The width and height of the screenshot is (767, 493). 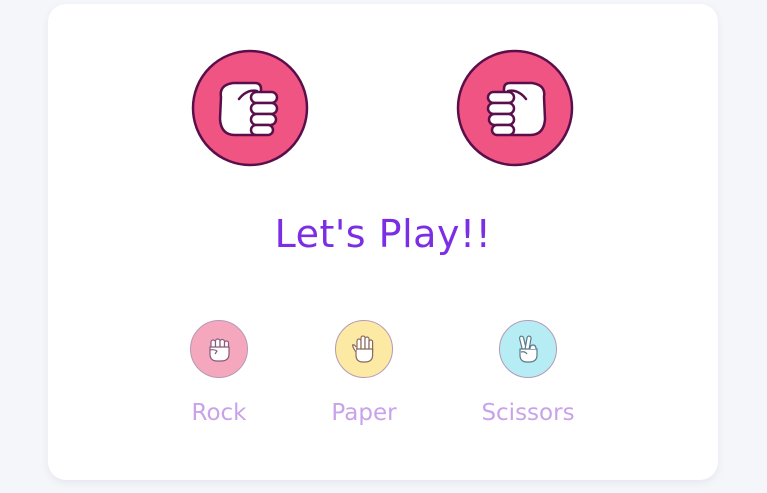 What do you see at coordinates (364, 413) in the screenshot?
I see `paper-label: Paper` at bounding box center [364, 413].